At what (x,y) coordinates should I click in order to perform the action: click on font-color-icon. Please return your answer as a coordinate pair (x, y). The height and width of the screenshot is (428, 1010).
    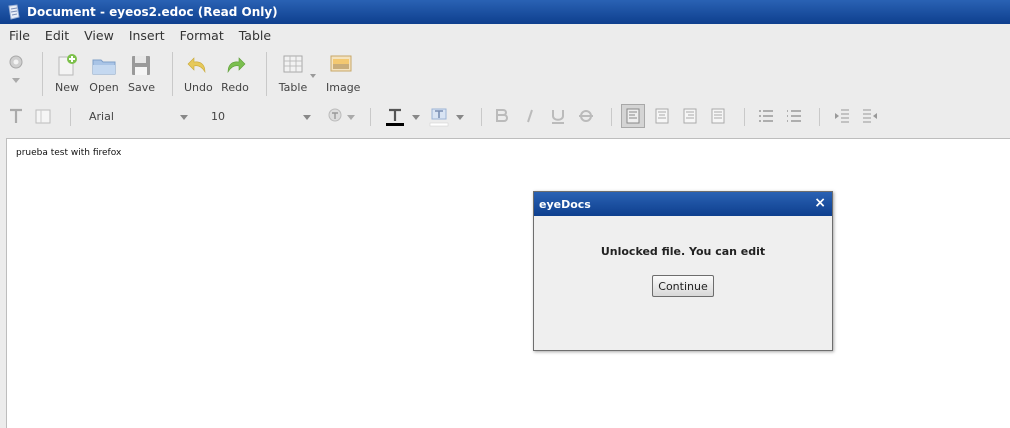
    Looking at the image, I should click on (395, 117).